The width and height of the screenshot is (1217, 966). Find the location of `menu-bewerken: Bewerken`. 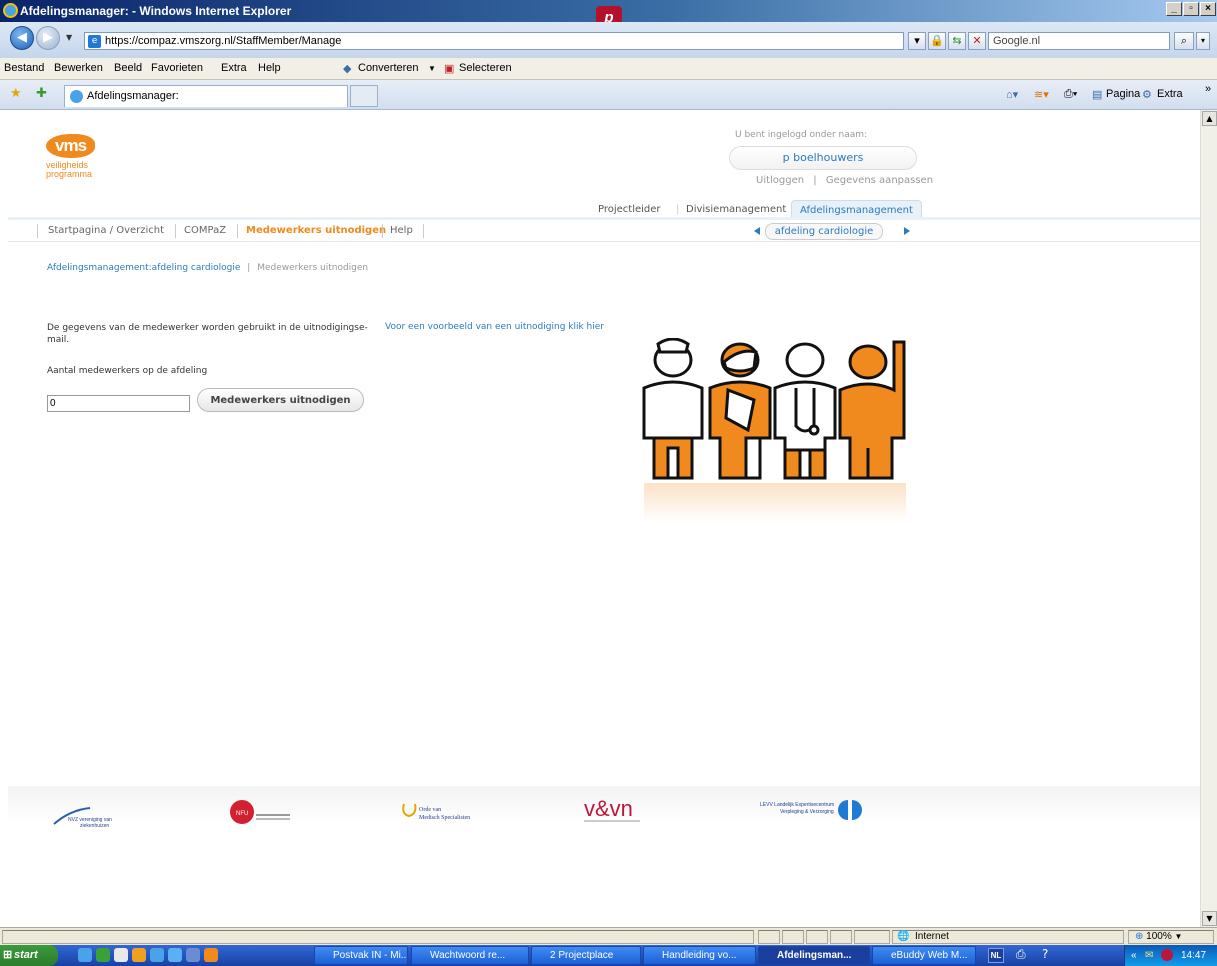

menu-bewerken: Bewerken is located at coordinates (78, 68).